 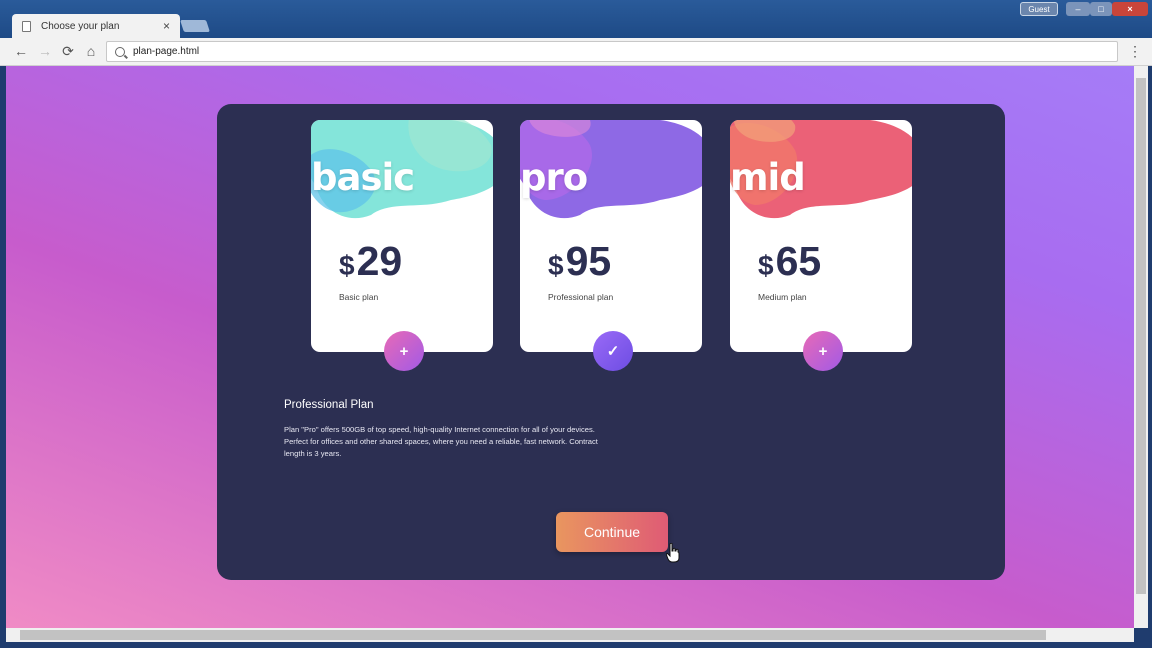 What do you see at coordinates (91, 51) in the screenshot?
I see `home-icon: ⌂` at bounding box center [91, 51].